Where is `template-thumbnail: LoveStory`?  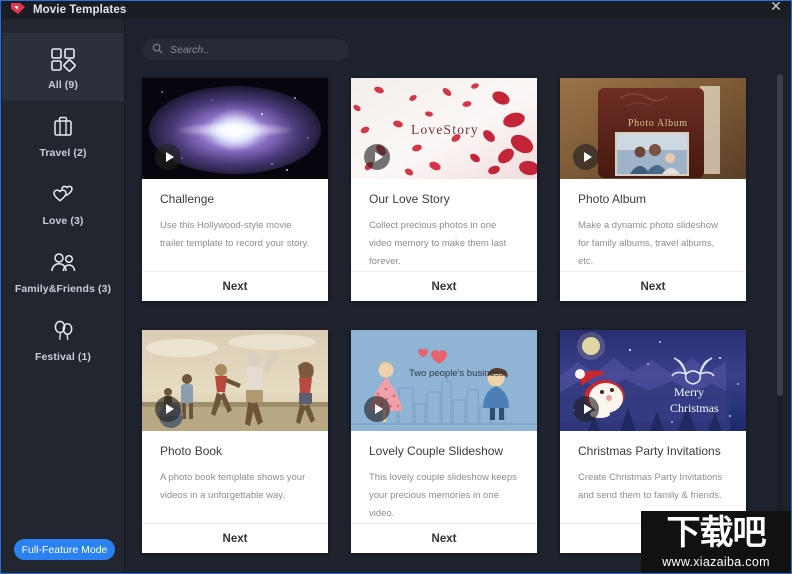
template-thumbnail: LoveStory is located at coordinates (444, 128).